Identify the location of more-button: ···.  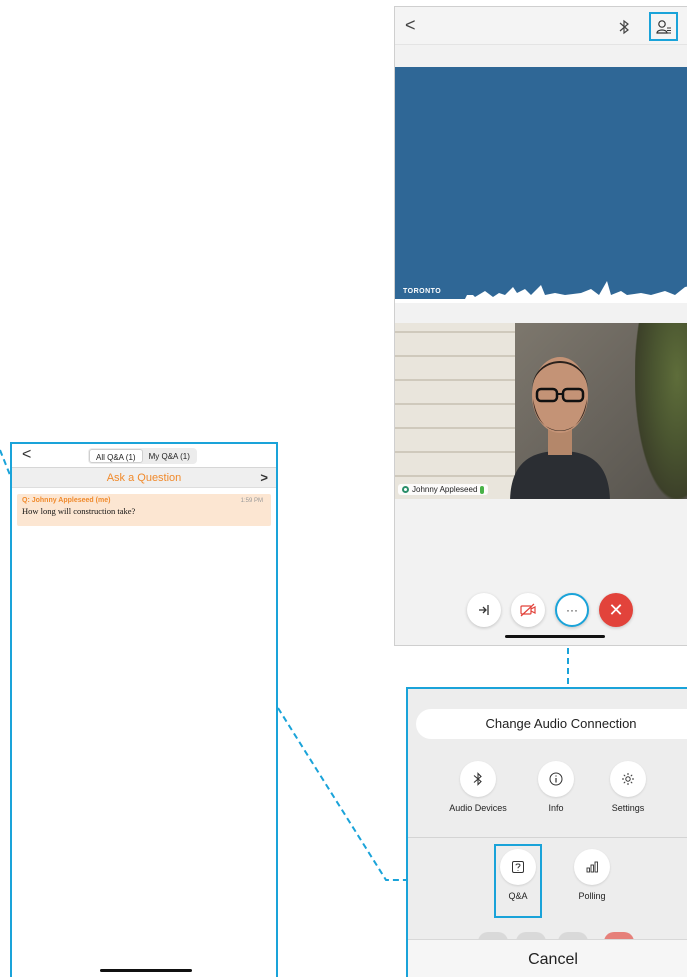
(572, 610).